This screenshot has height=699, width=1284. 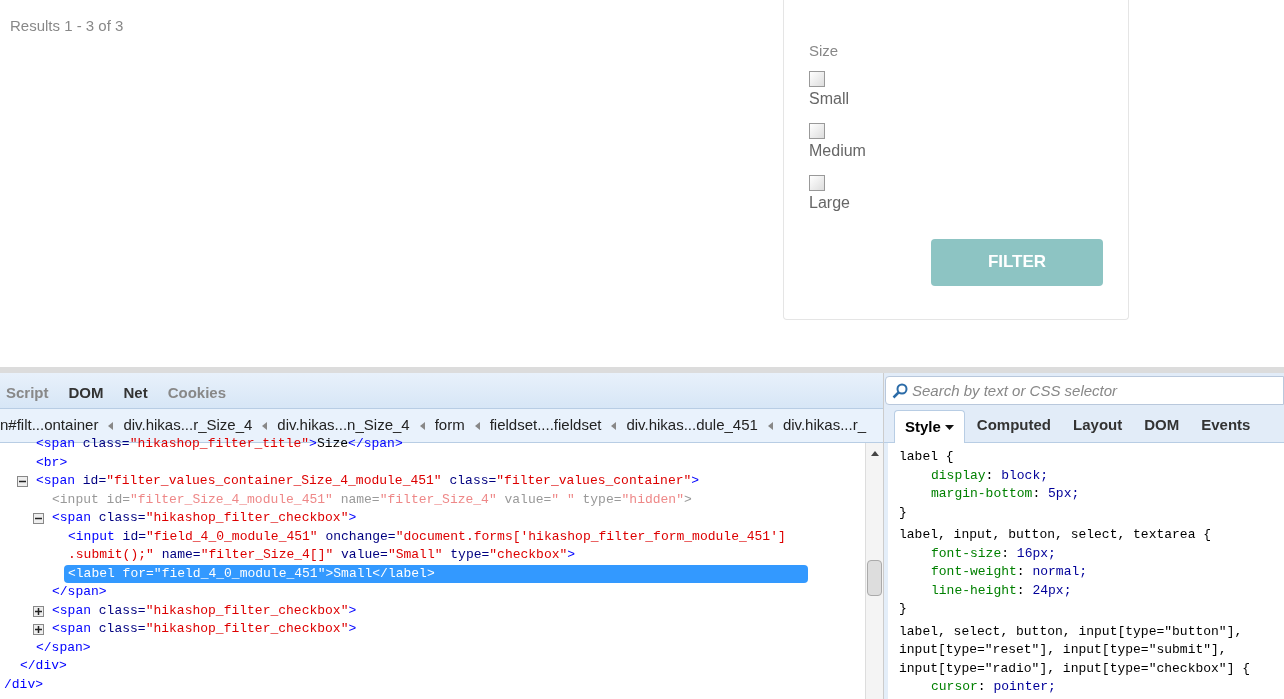 I want to click on breadcrumb: form, so click(x=449, y=425).